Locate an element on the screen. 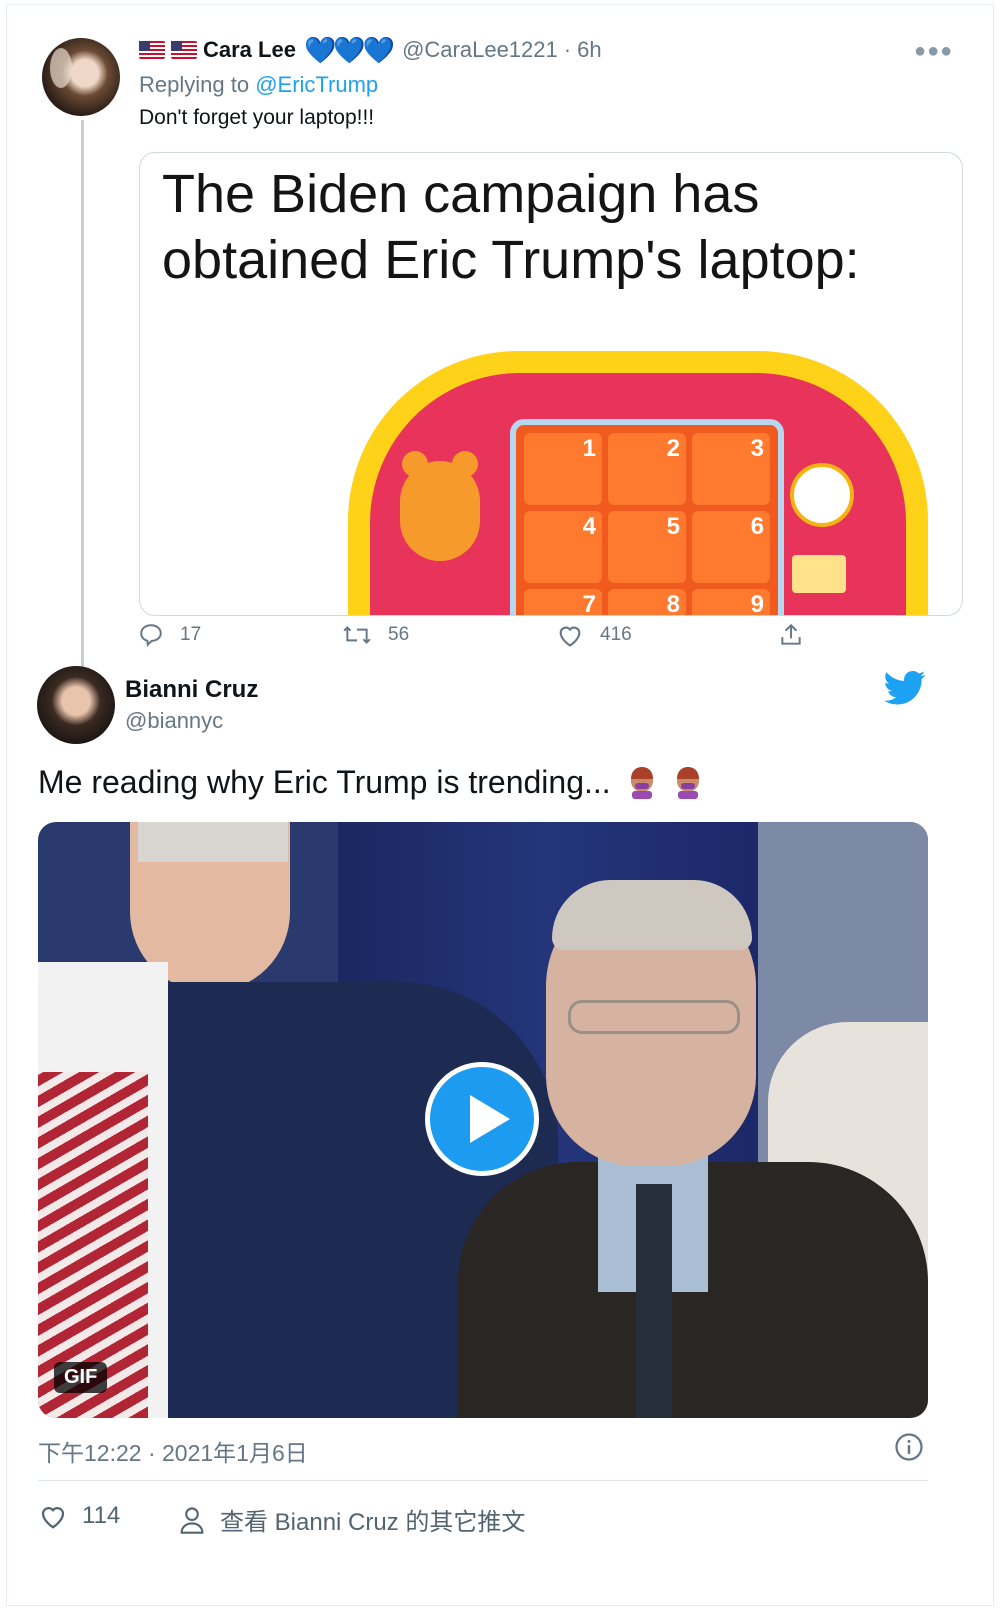  more-options-icon: ●●● is located at coordinates (933, 51).